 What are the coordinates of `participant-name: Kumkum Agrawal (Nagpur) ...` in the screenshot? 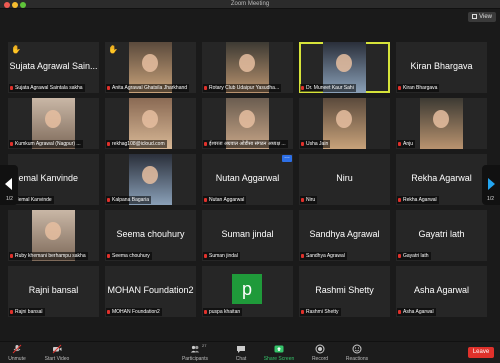 It's located at (48, 144).